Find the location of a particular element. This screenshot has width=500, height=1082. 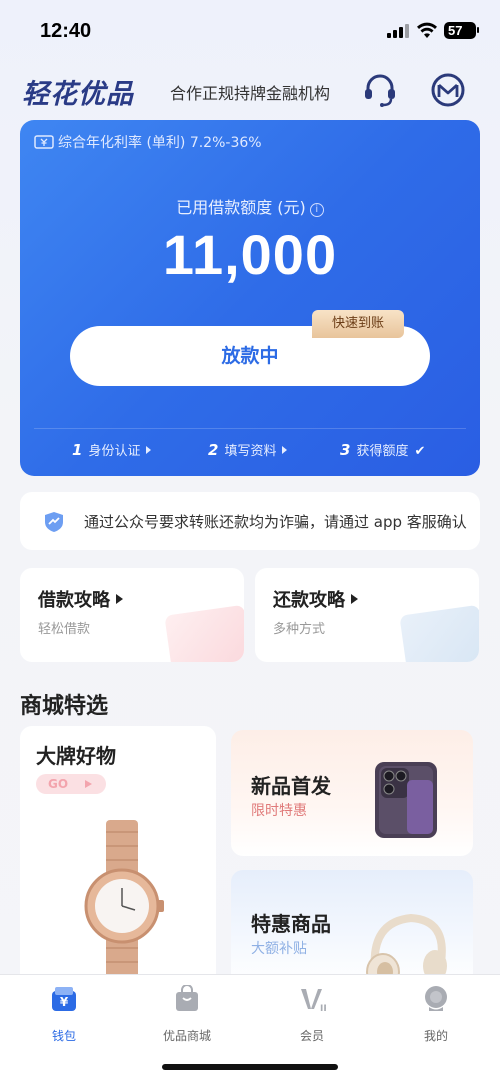

go-button: GO is located at coordinates (71, 784).